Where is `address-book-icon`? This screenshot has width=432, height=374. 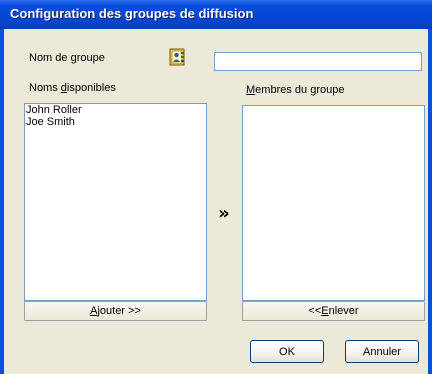
address-book-icon is located at coordinates (177, 57).